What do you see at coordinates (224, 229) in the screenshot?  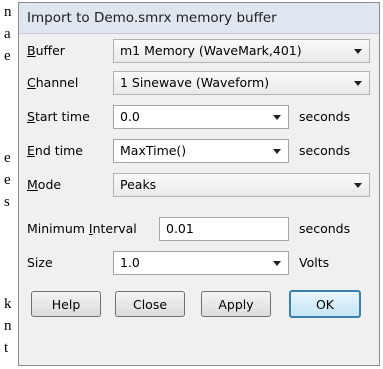 I see `min-interval-input: 0.01` at bounding box center [224, 229].